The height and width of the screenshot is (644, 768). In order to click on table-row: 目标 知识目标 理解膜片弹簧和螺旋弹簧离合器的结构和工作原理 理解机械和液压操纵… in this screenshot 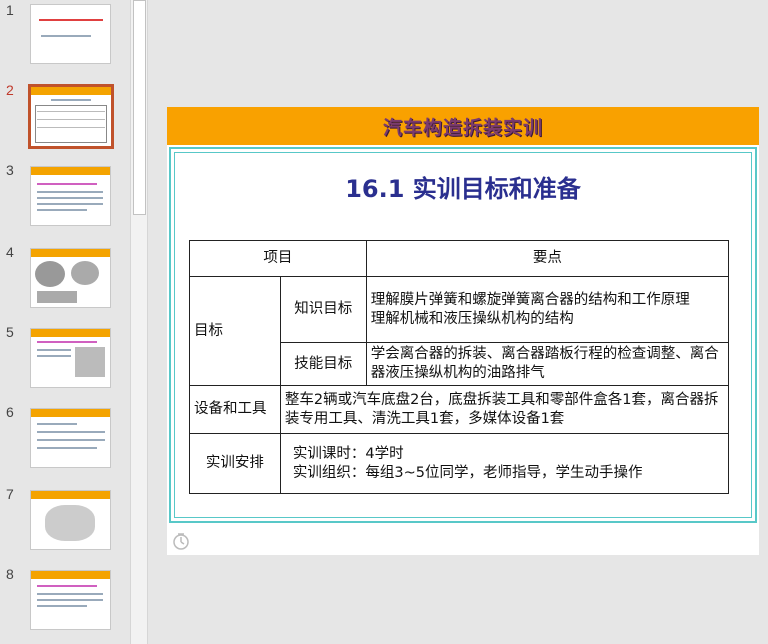, I will do `click(459, 331)`.